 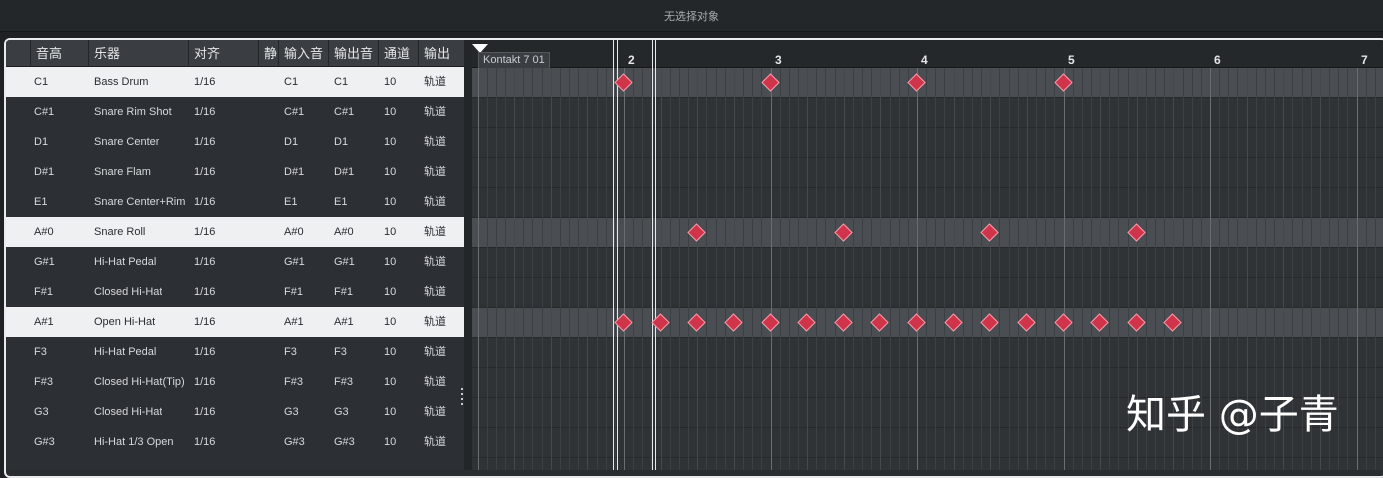 What do you see at coordinates (341, 82) in the screenshot?
I see `cell-output-note: C1` at bounding box center [341, 82].